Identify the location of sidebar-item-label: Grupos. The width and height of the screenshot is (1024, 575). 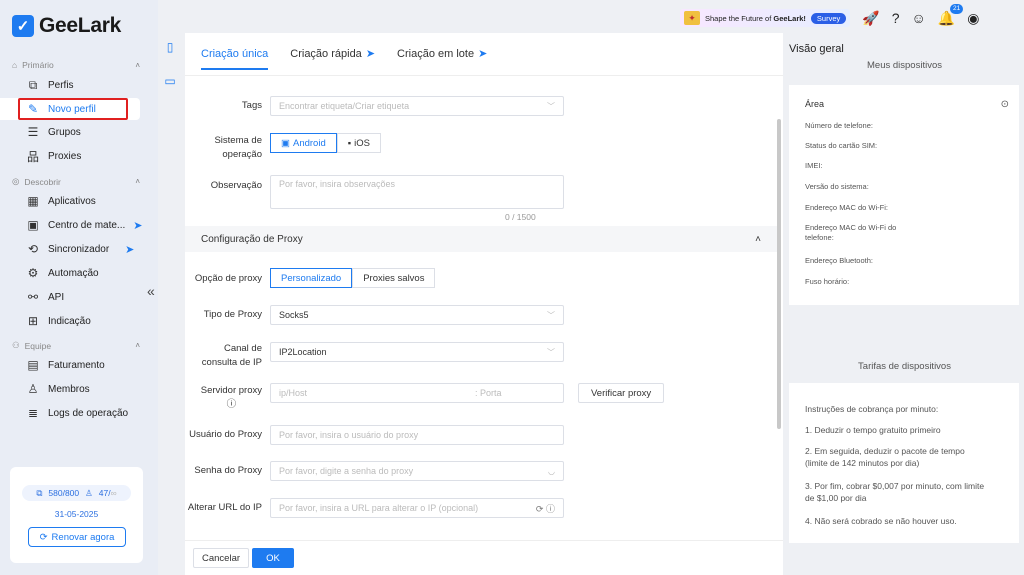
(64, 132).